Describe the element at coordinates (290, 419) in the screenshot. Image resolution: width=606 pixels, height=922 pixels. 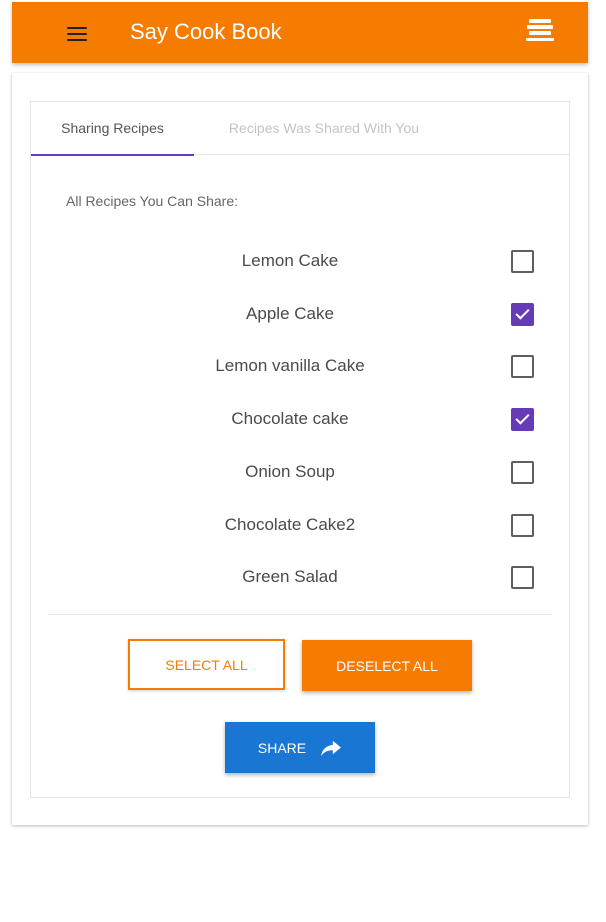
I see `recipe-name: Chocolate cake` at that location.